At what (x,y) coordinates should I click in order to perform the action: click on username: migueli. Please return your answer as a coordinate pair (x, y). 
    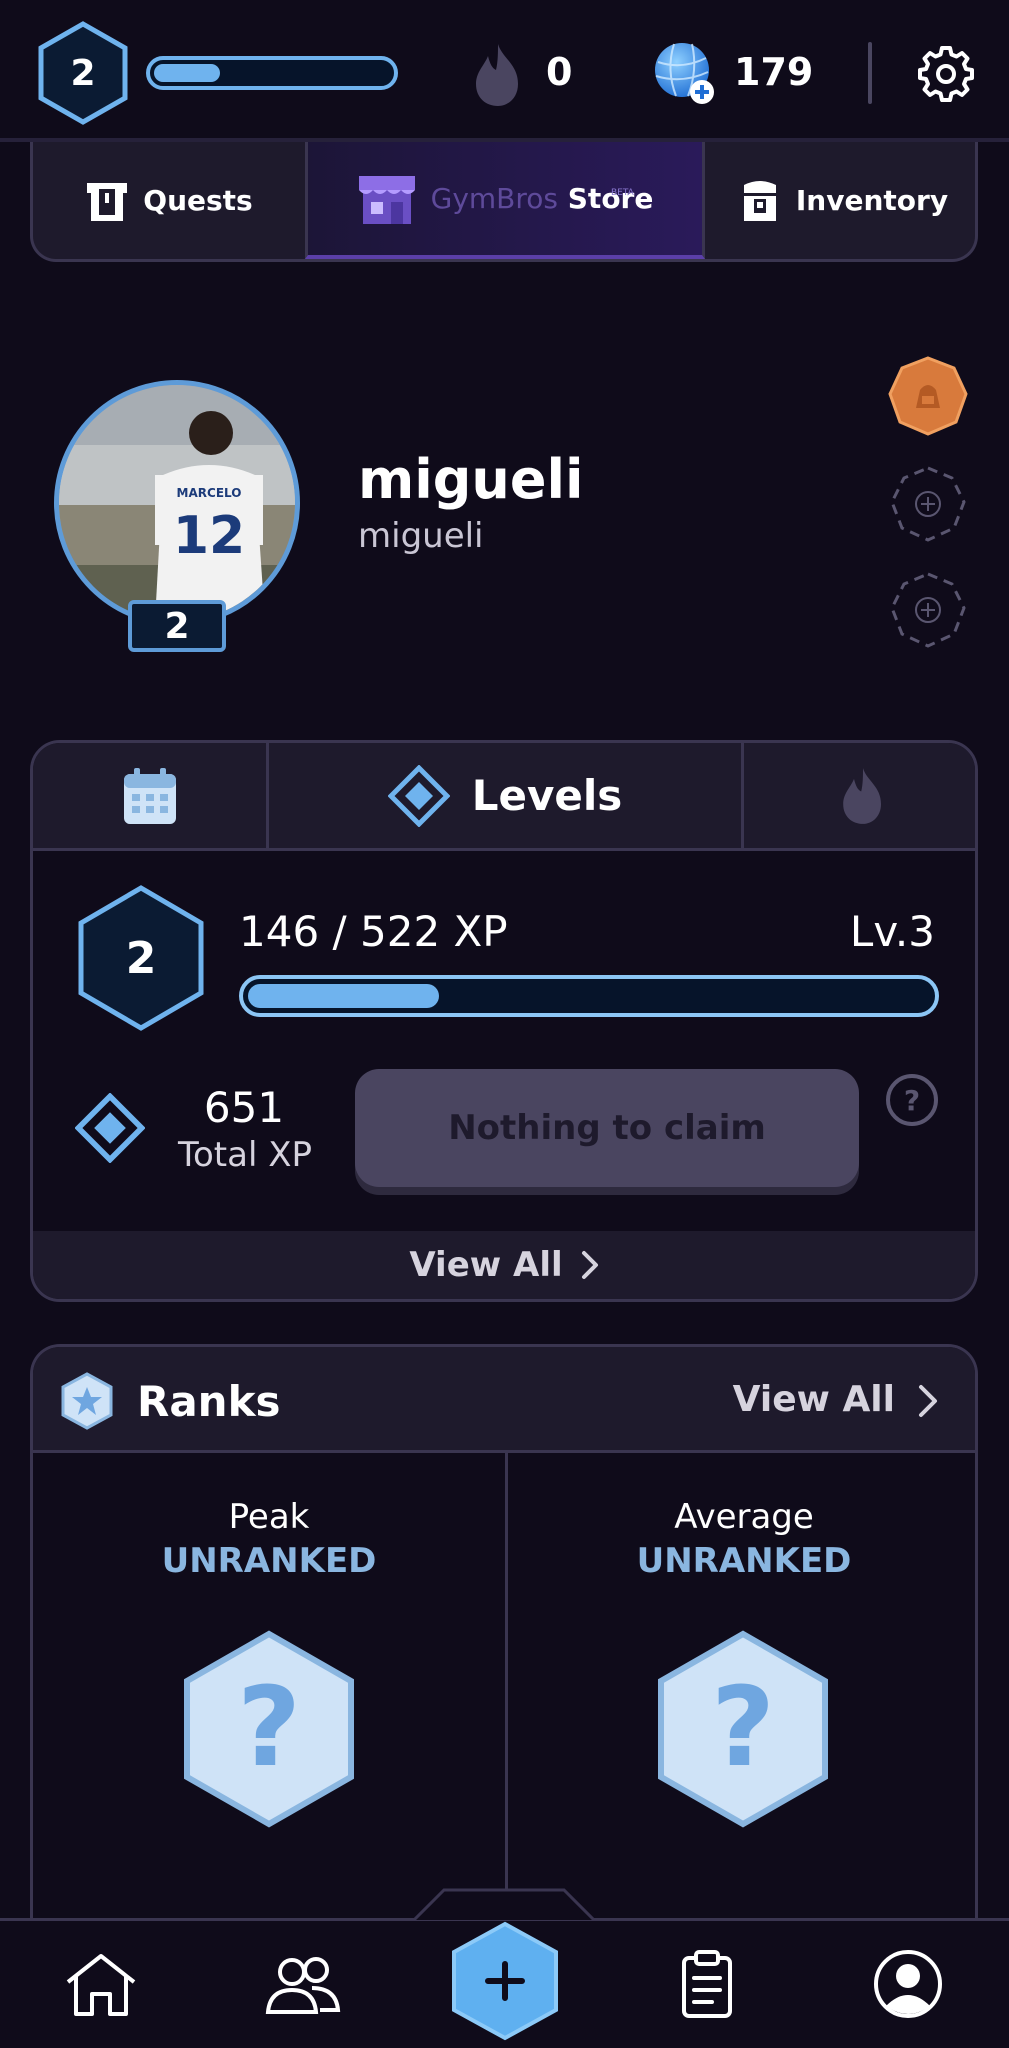
    Looking at the image, I should click on (421, 536).